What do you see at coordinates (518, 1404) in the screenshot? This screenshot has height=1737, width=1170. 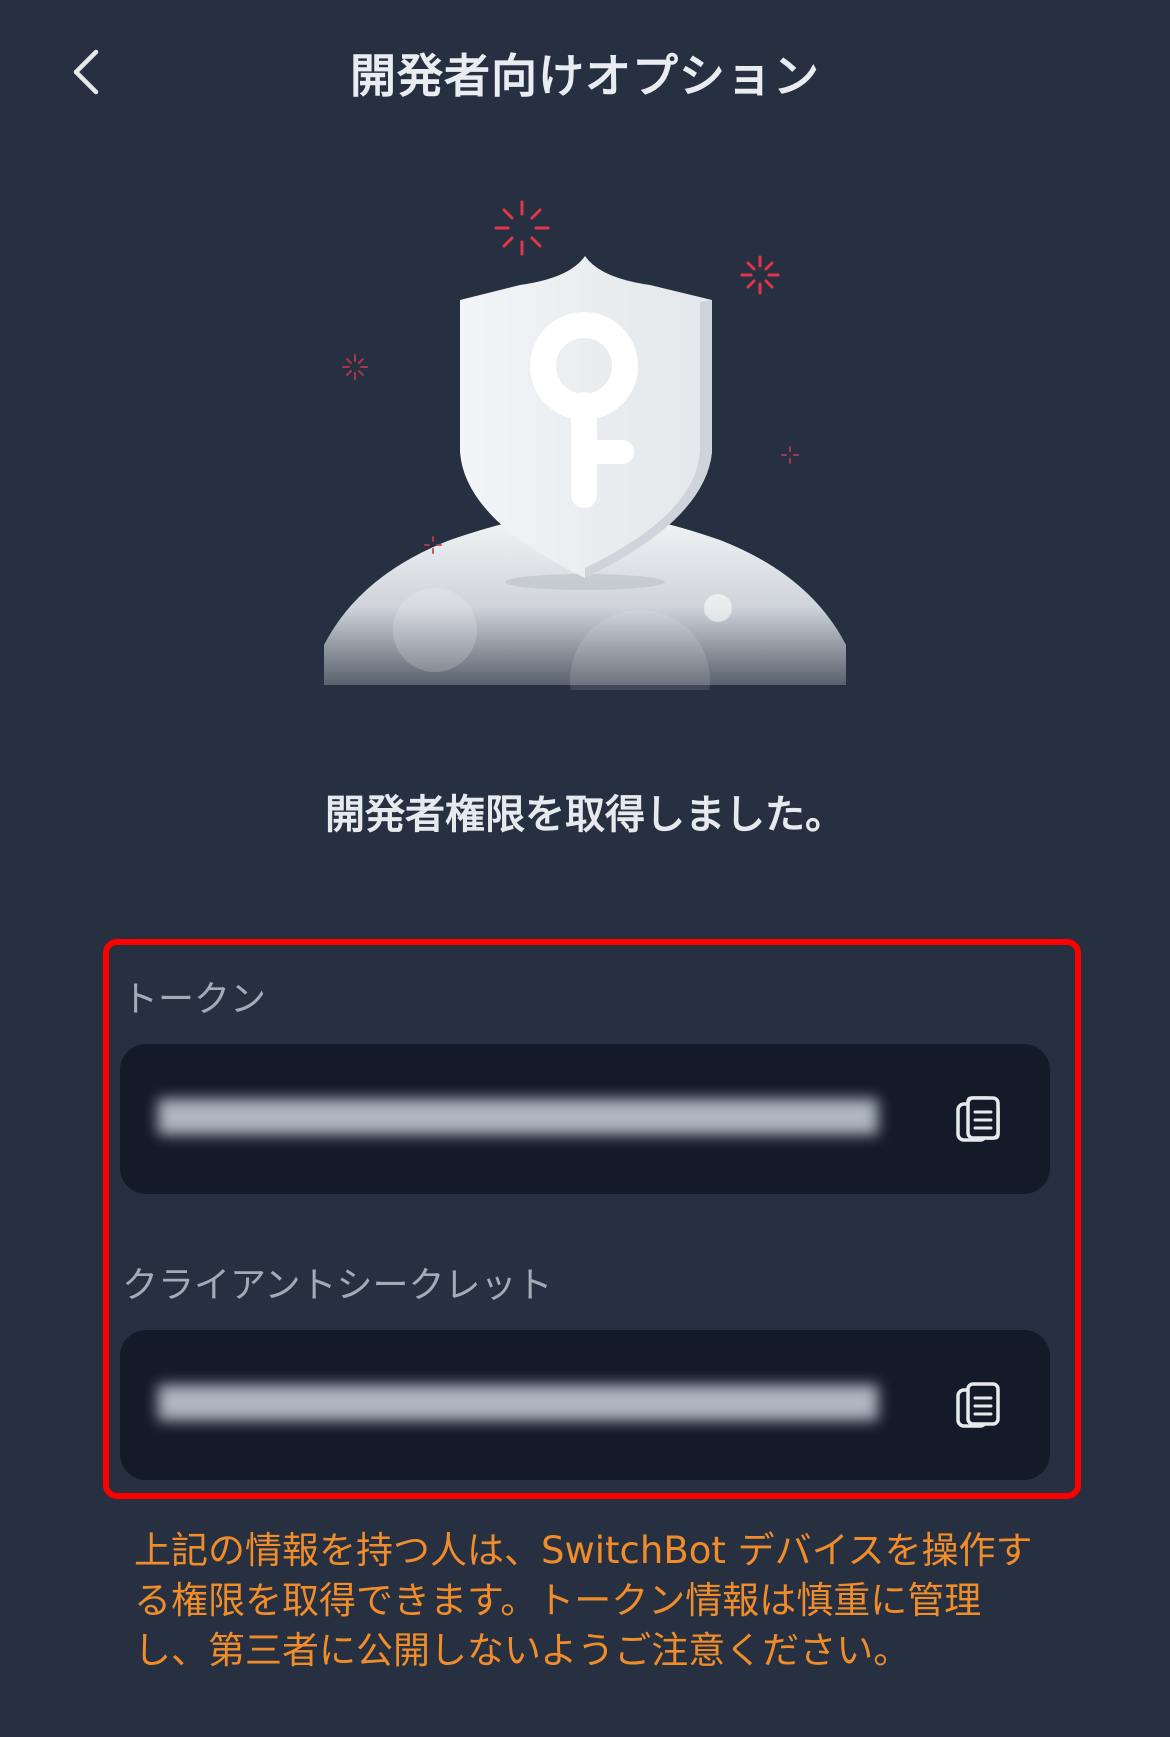 I see `client-secret-value: ████████████████████████████████████████` at bounding box center [518, 1404].